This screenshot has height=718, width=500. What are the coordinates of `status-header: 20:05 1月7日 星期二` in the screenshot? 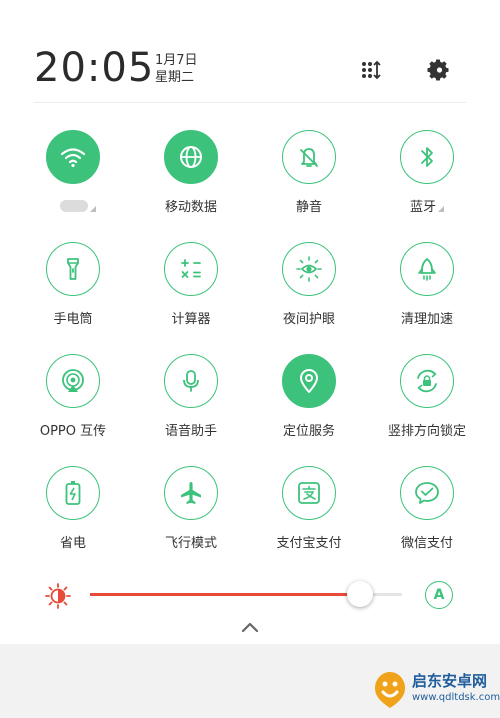 It's located at (250, 52).